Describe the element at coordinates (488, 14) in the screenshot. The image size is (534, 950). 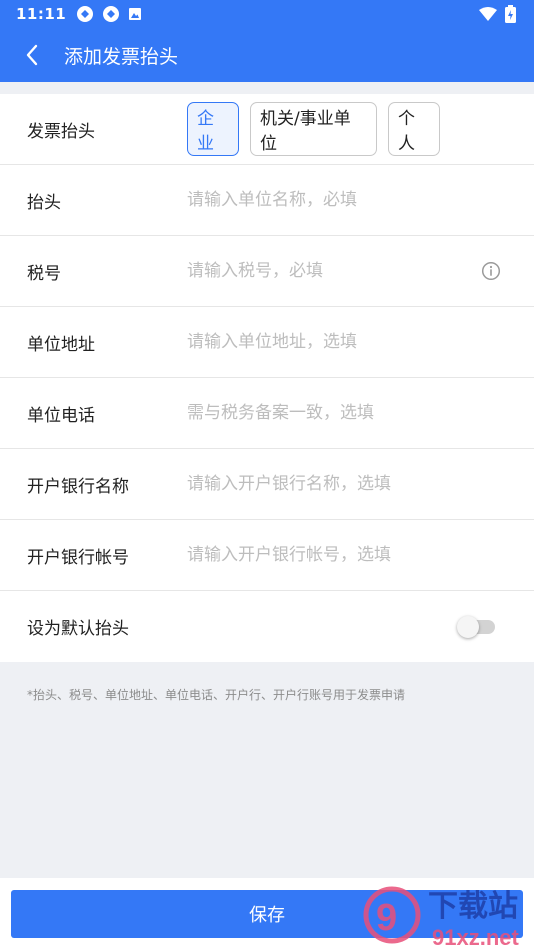
I see `wifi-icon` at that location.